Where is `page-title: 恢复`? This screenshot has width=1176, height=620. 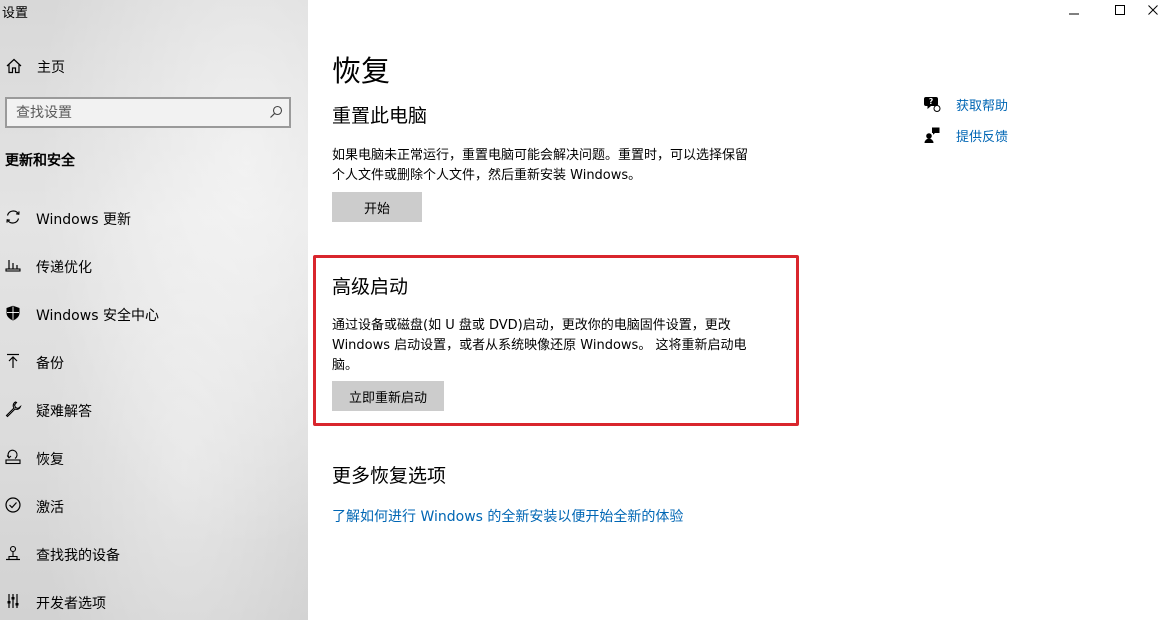
page-title: 恢复 is located at coordinates (361, 71).